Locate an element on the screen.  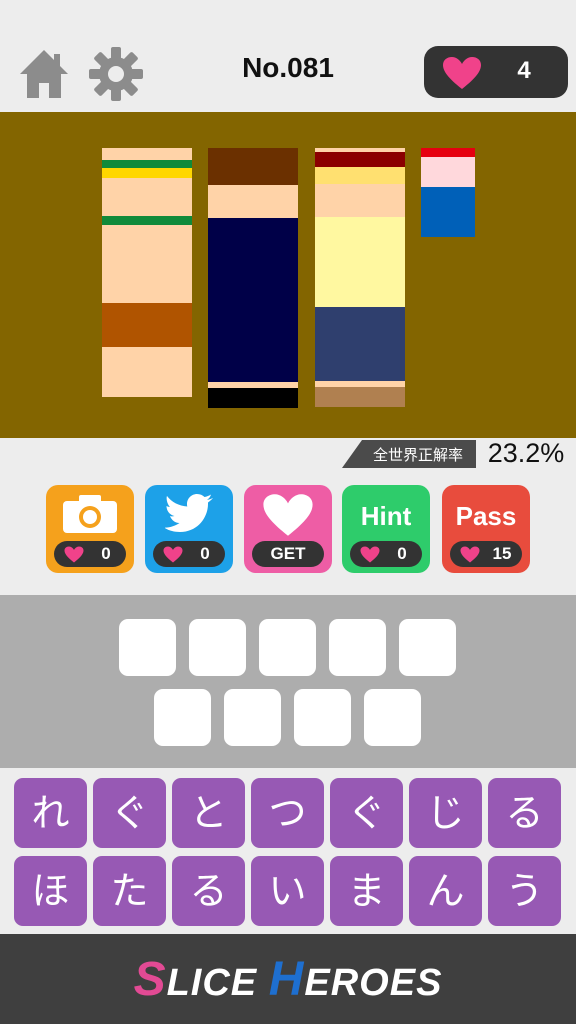
letter-key: つ is located at coordinates (287, 813).